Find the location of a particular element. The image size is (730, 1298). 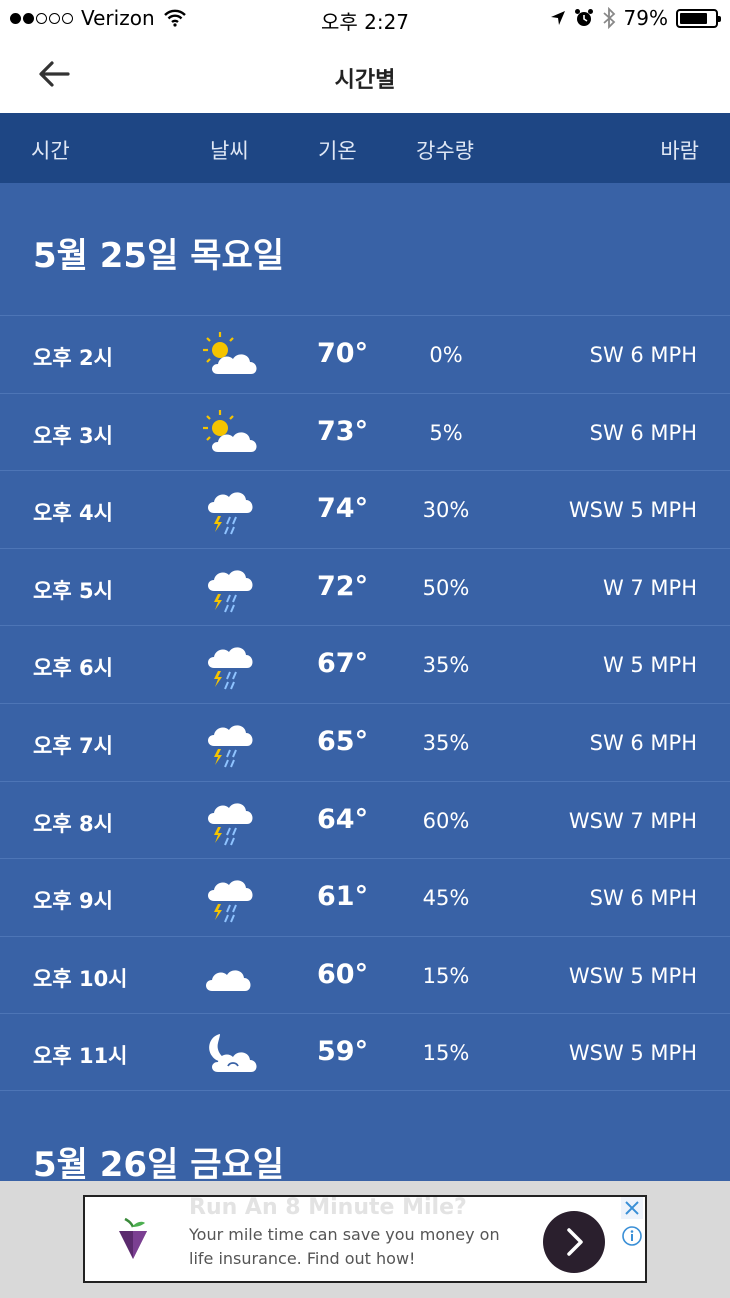

day-header: 5월 26일 금요일 is located at coordinates (159, 1165).